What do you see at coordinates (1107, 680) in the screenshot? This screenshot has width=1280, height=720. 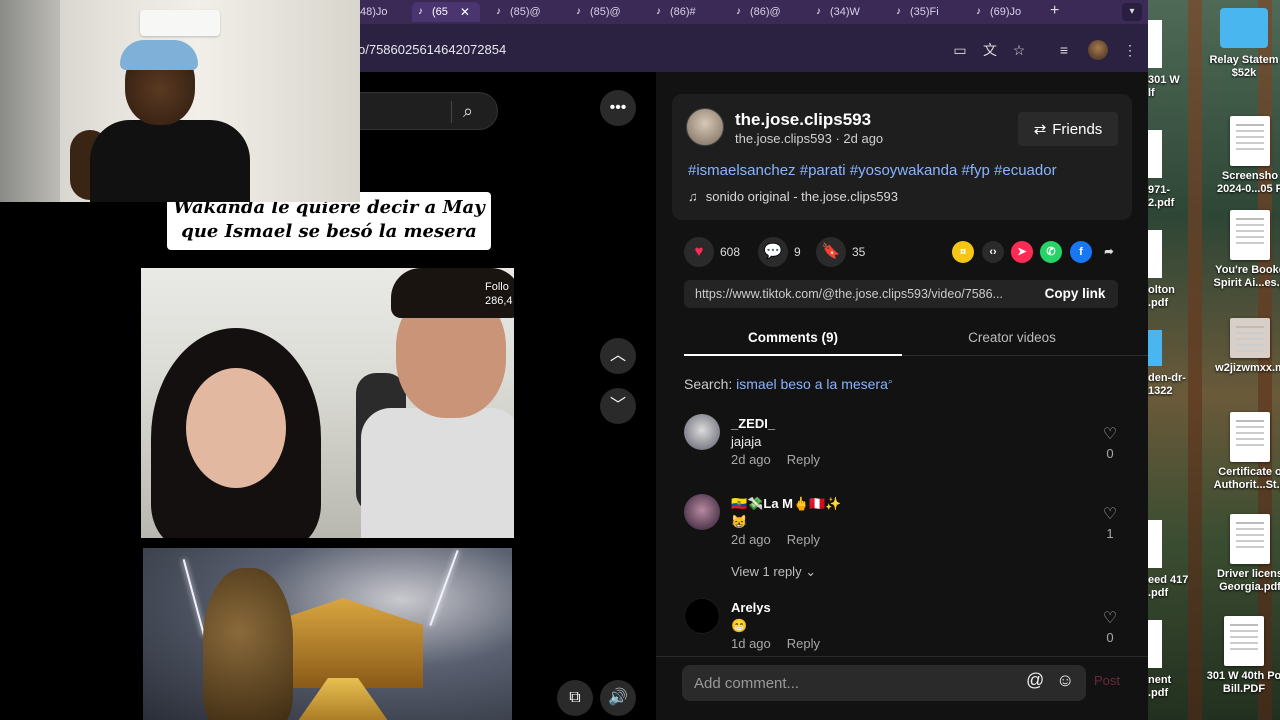 I see `post-button: Post` at bounding box center [1107, 680].